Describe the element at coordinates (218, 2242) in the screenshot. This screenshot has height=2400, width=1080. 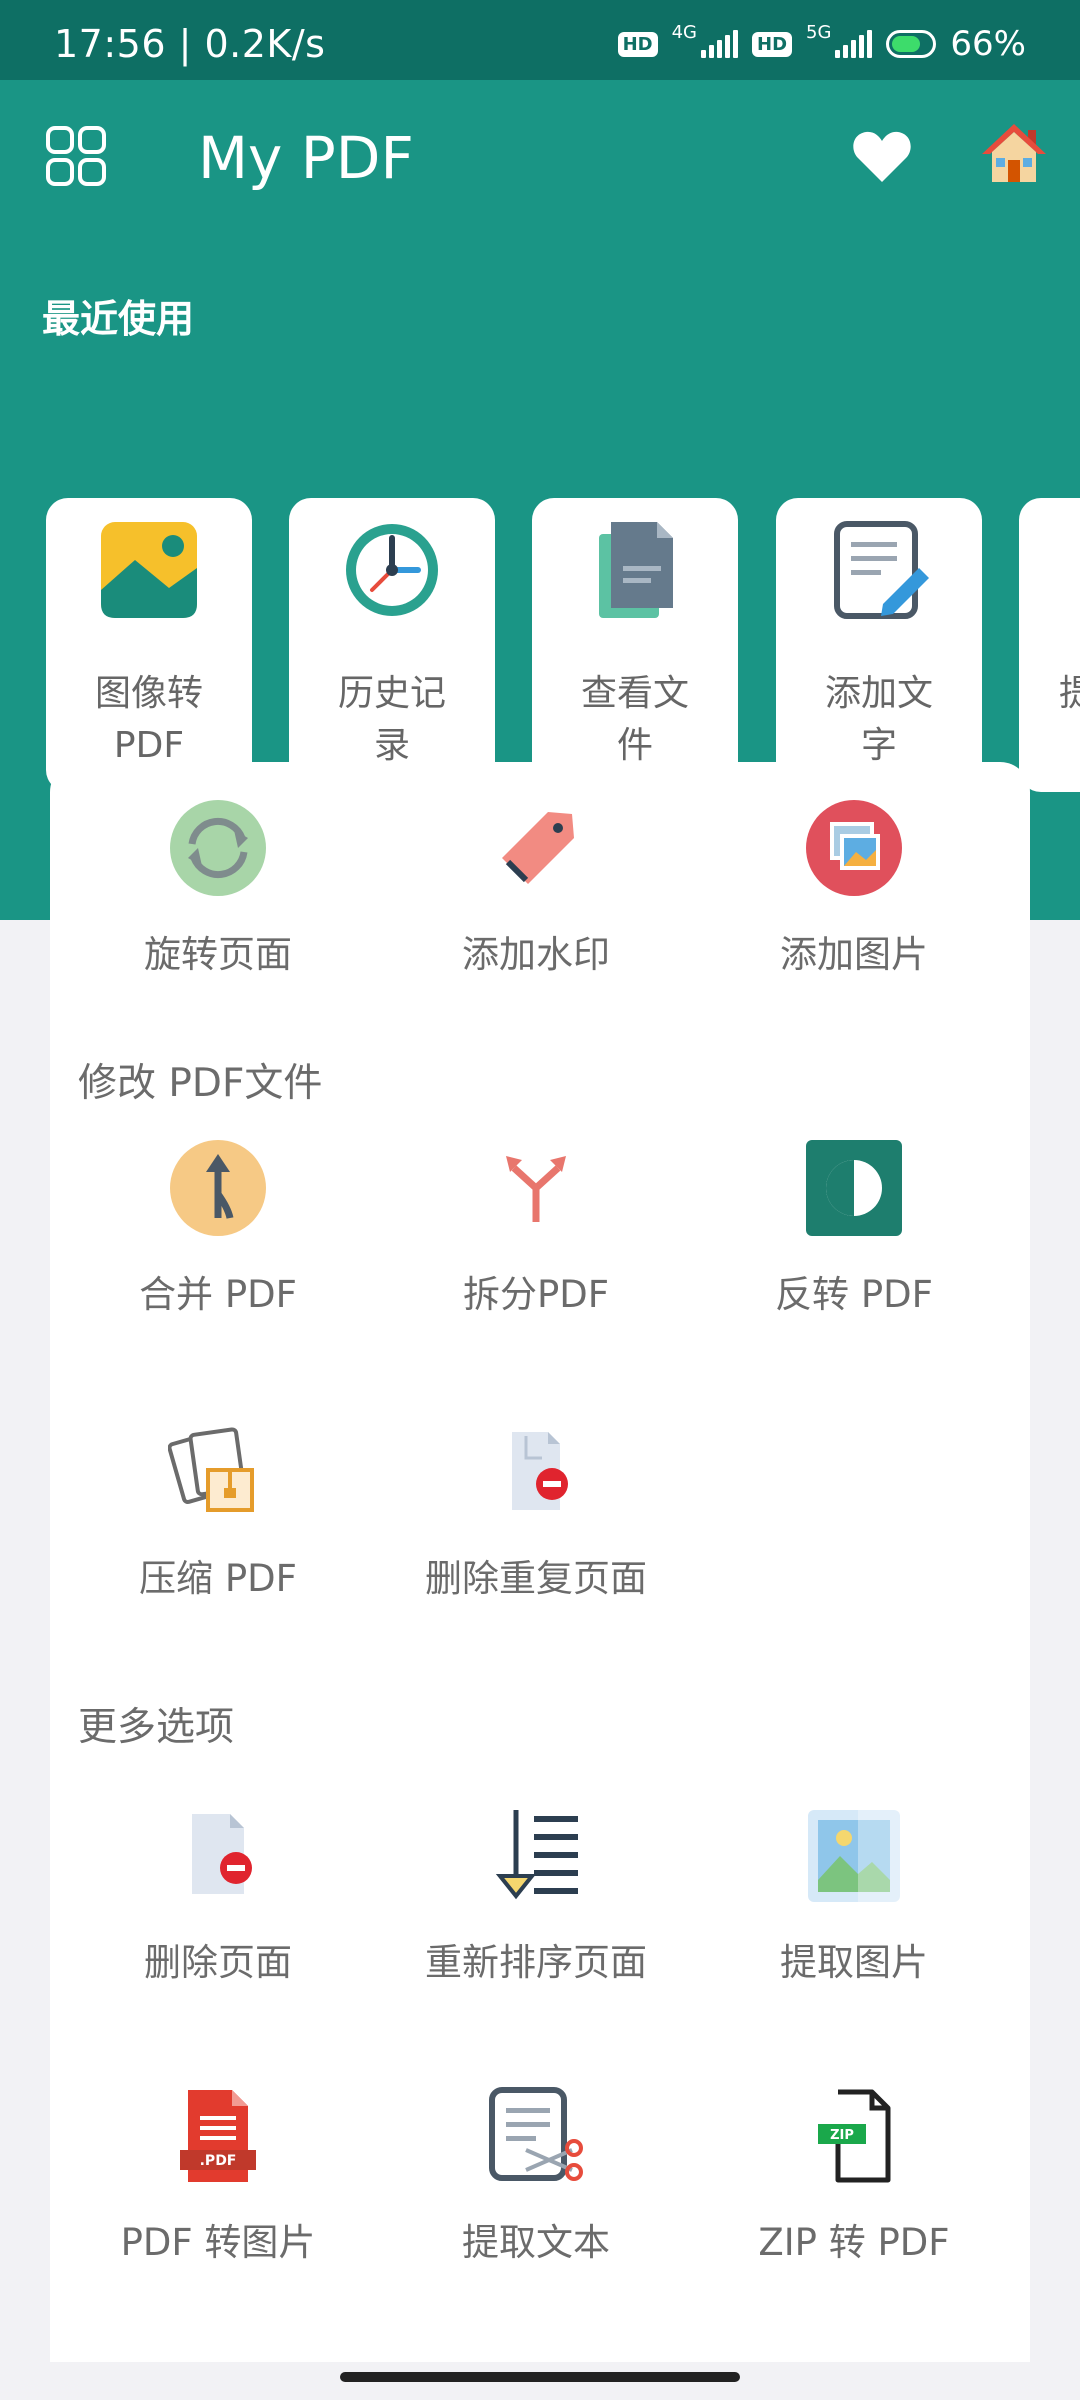
I see `tool-label: PDF 转图片` at that location.